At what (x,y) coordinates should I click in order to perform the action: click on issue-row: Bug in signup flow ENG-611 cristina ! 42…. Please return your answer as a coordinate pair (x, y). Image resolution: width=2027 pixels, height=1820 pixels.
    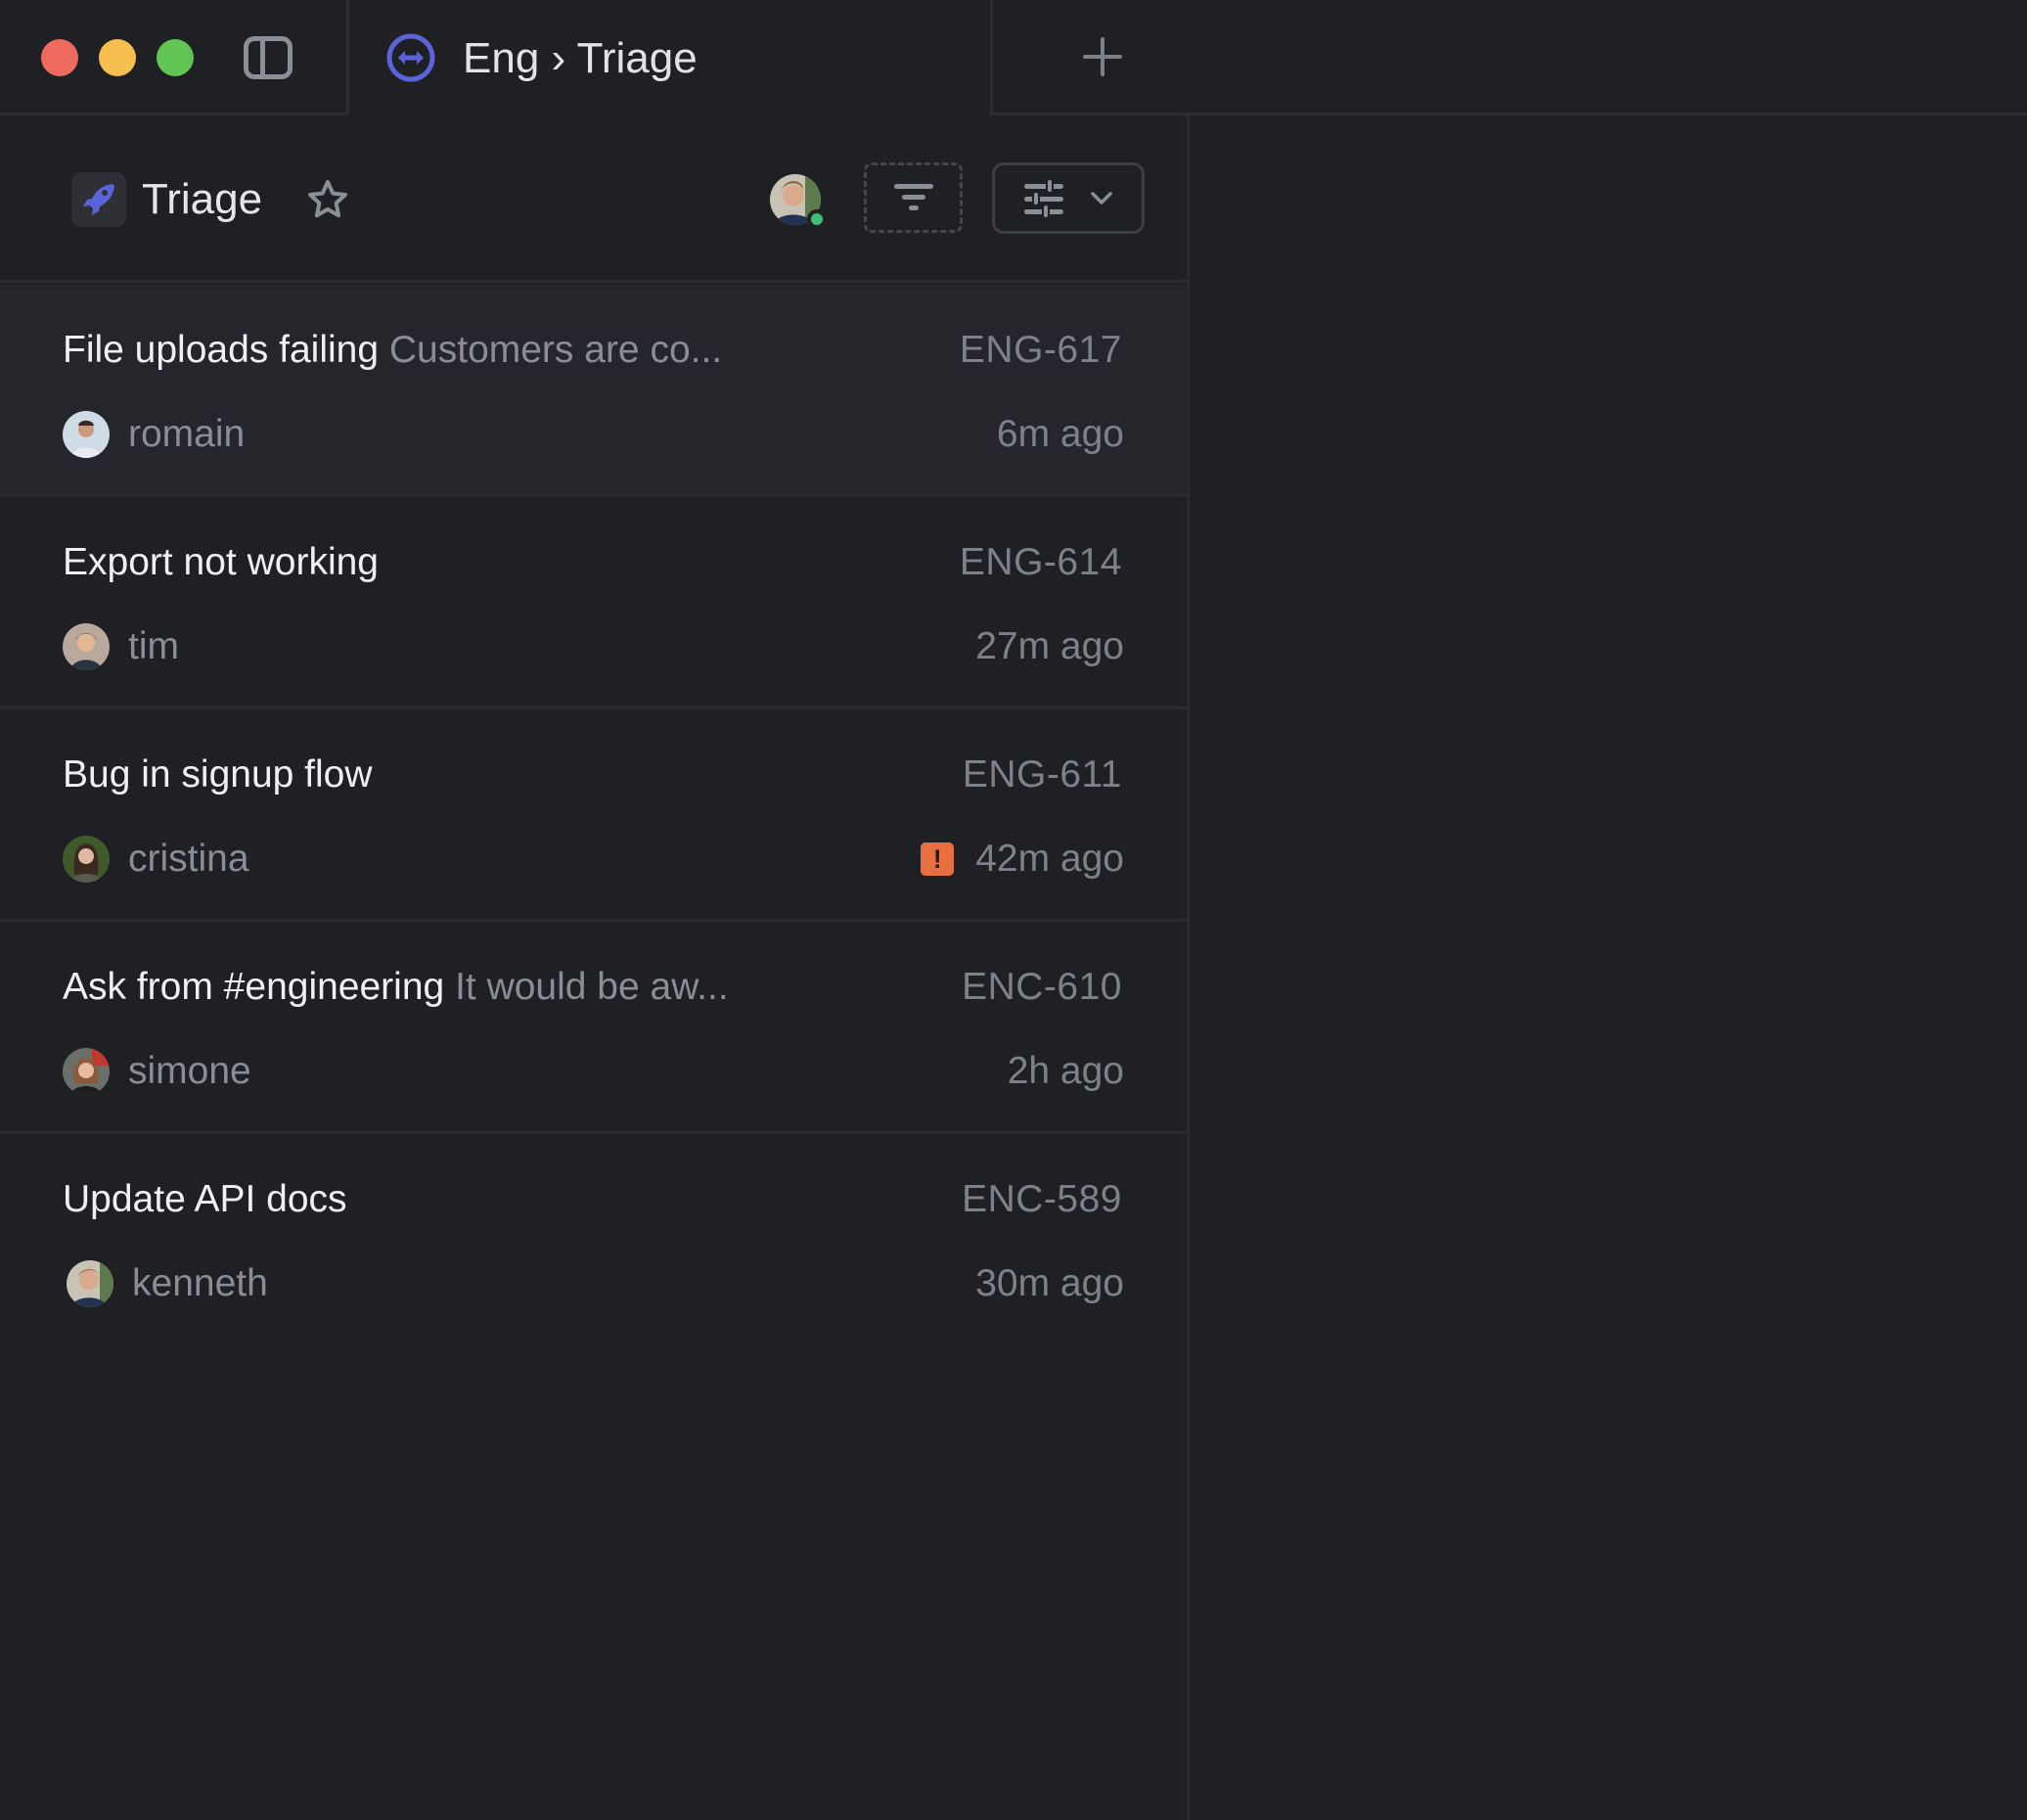
    Looking at the image, I should click on (593, 815).